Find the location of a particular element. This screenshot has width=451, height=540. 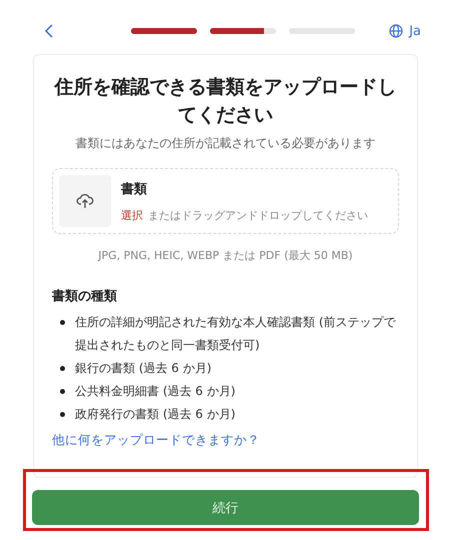

page-title: 住所を確認できる書類をアップロードしてください is located at coordinates (225, 101).